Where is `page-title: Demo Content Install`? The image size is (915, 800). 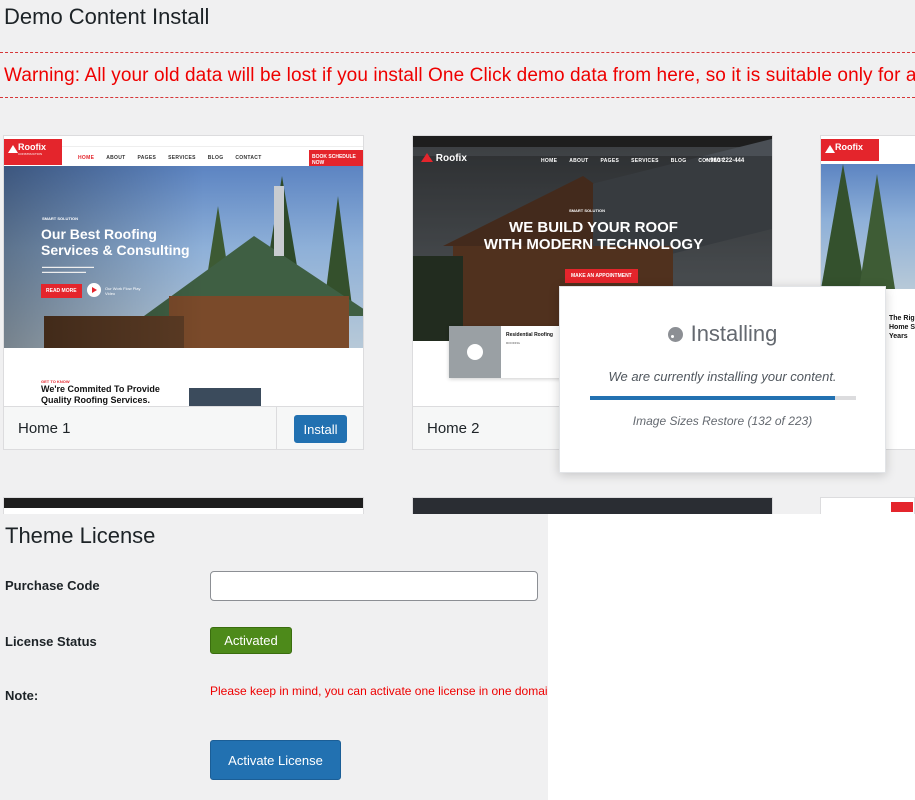
page-title: Demo Content Install is located at coordinates (107, 16).